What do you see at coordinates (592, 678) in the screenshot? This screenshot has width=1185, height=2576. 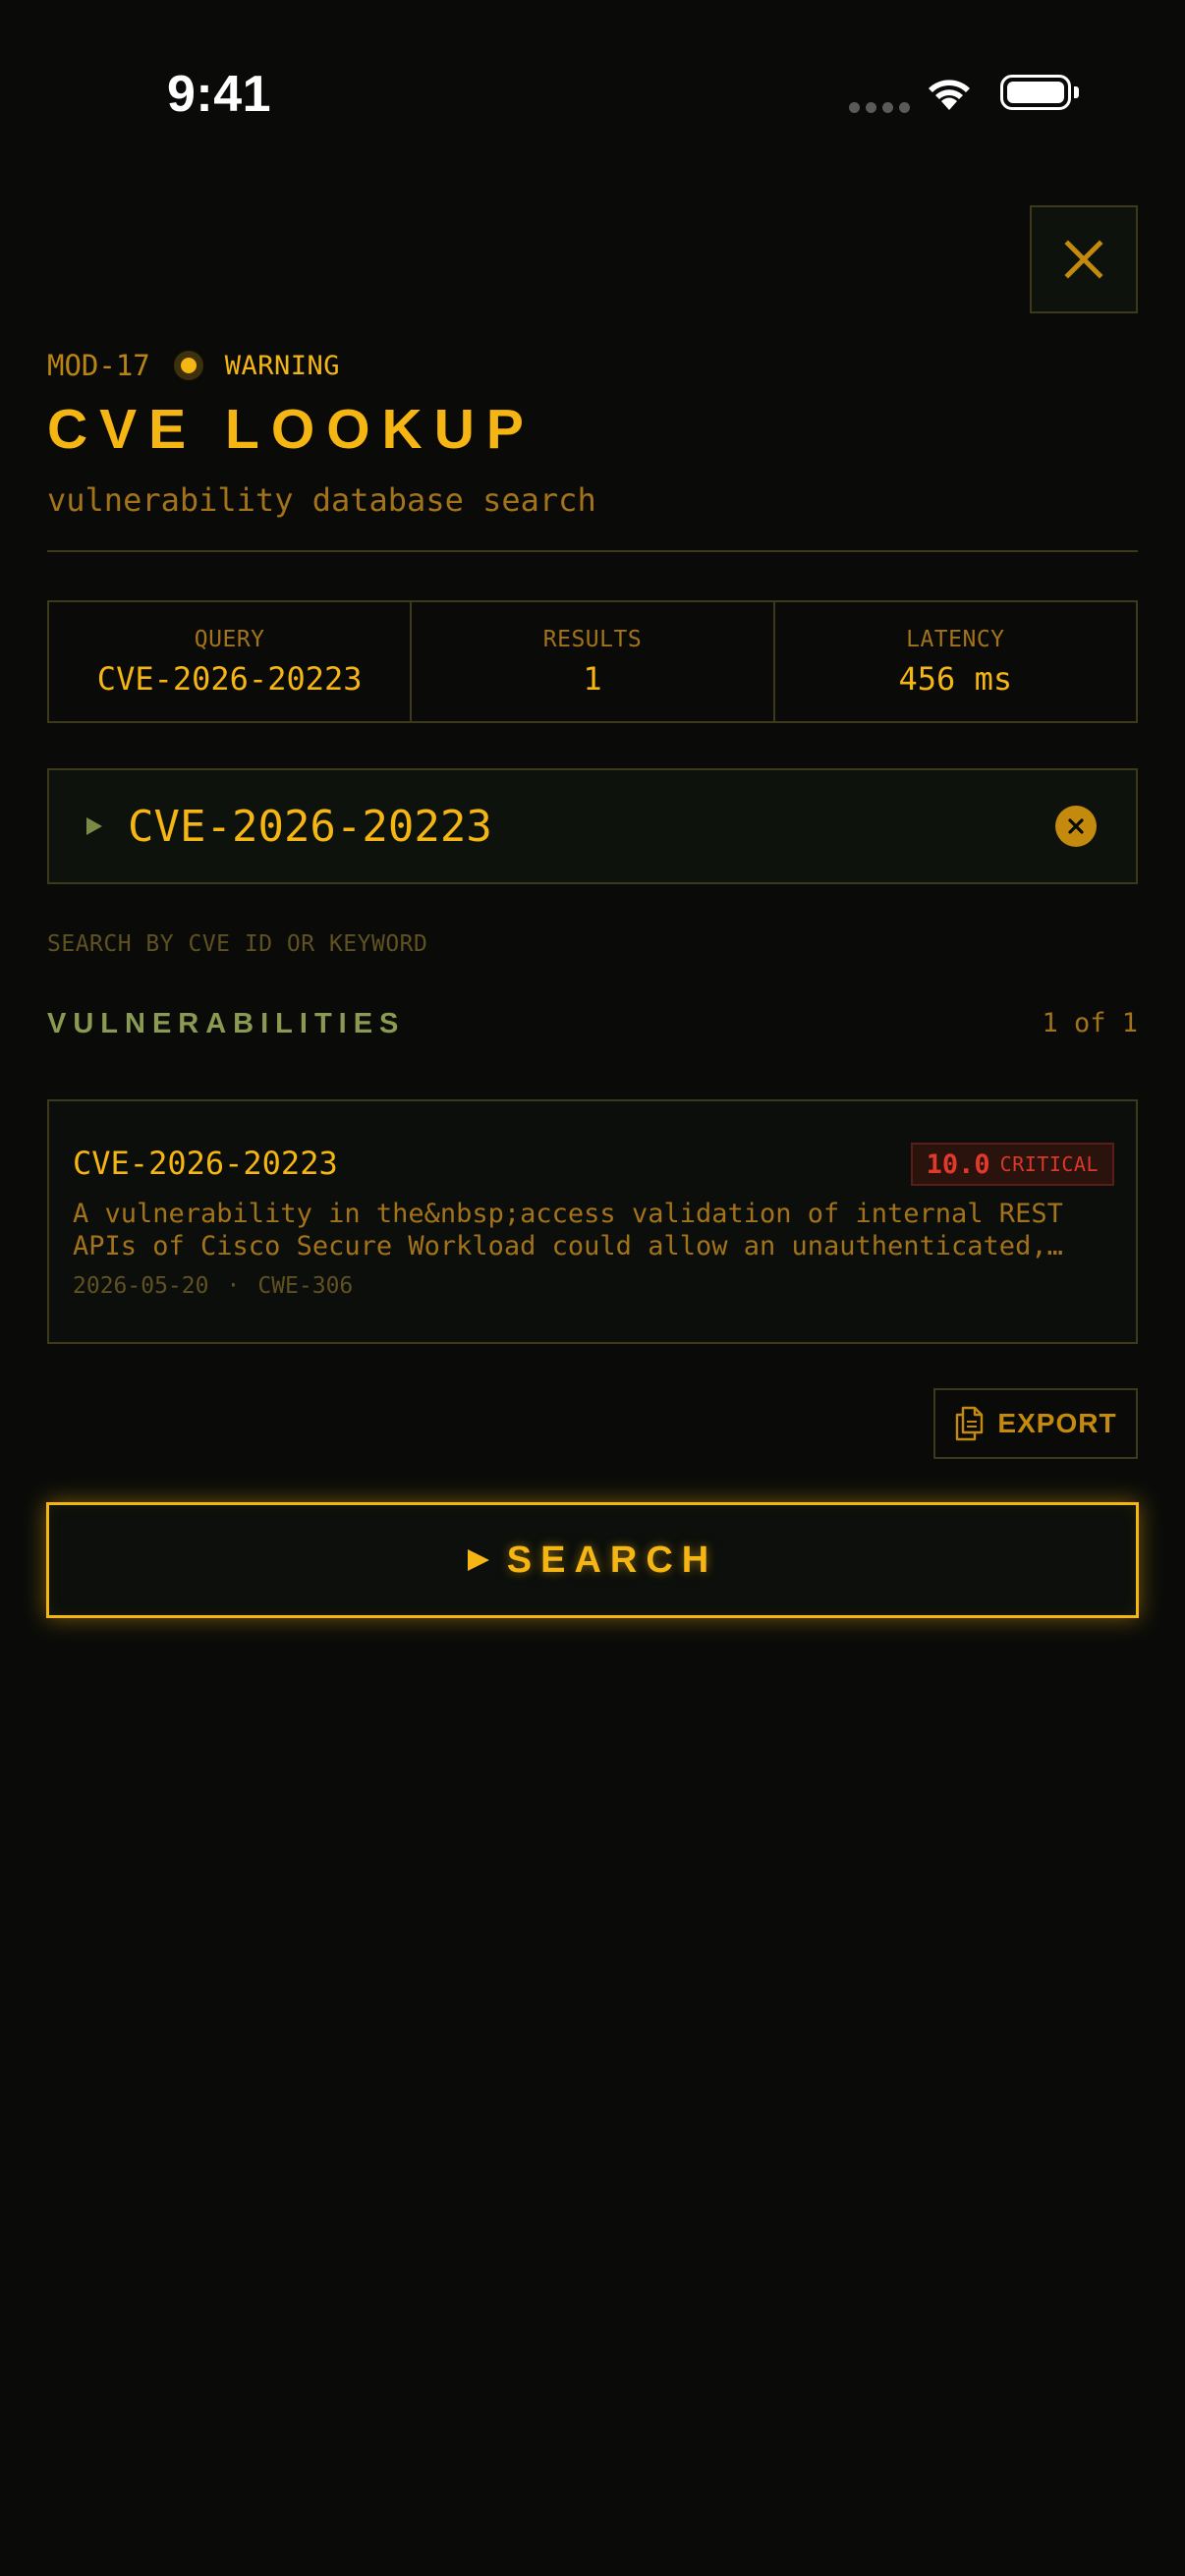 I see `stat-value: 1` at bounding box center [592, 678].